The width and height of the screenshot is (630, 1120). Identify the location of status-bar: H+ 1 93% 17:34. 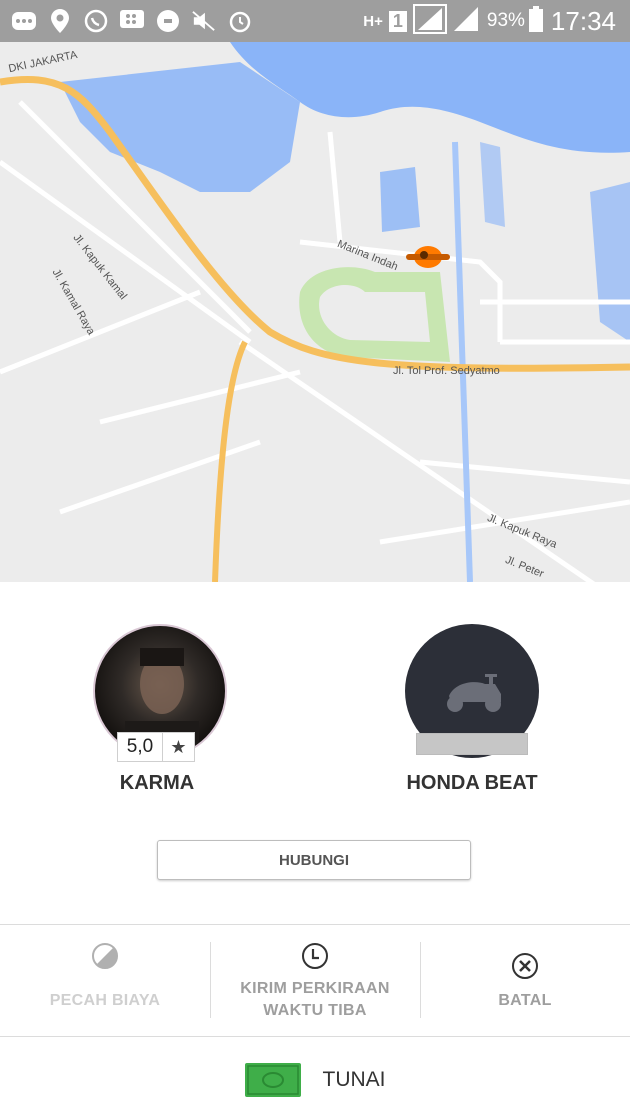
(315, 21).